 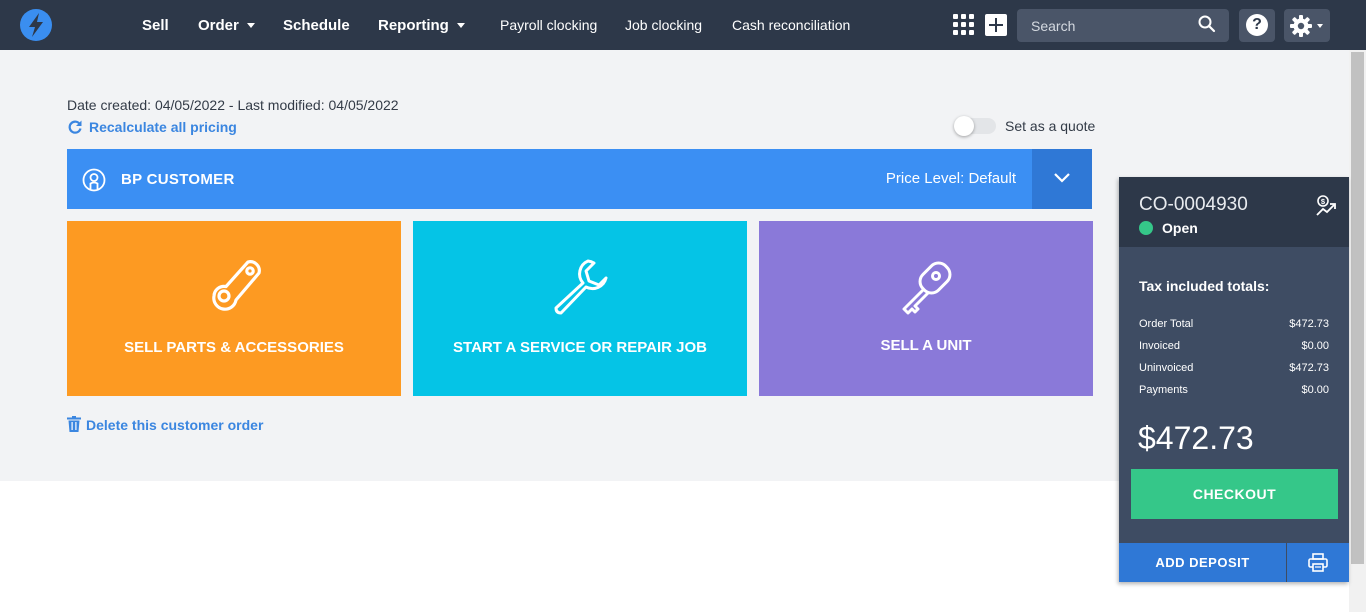 What do you see at coordinates (926, 345) in the screenshot?
I see `sell-unit-label: SELL A UNIT` at bounding box center [926, 345].